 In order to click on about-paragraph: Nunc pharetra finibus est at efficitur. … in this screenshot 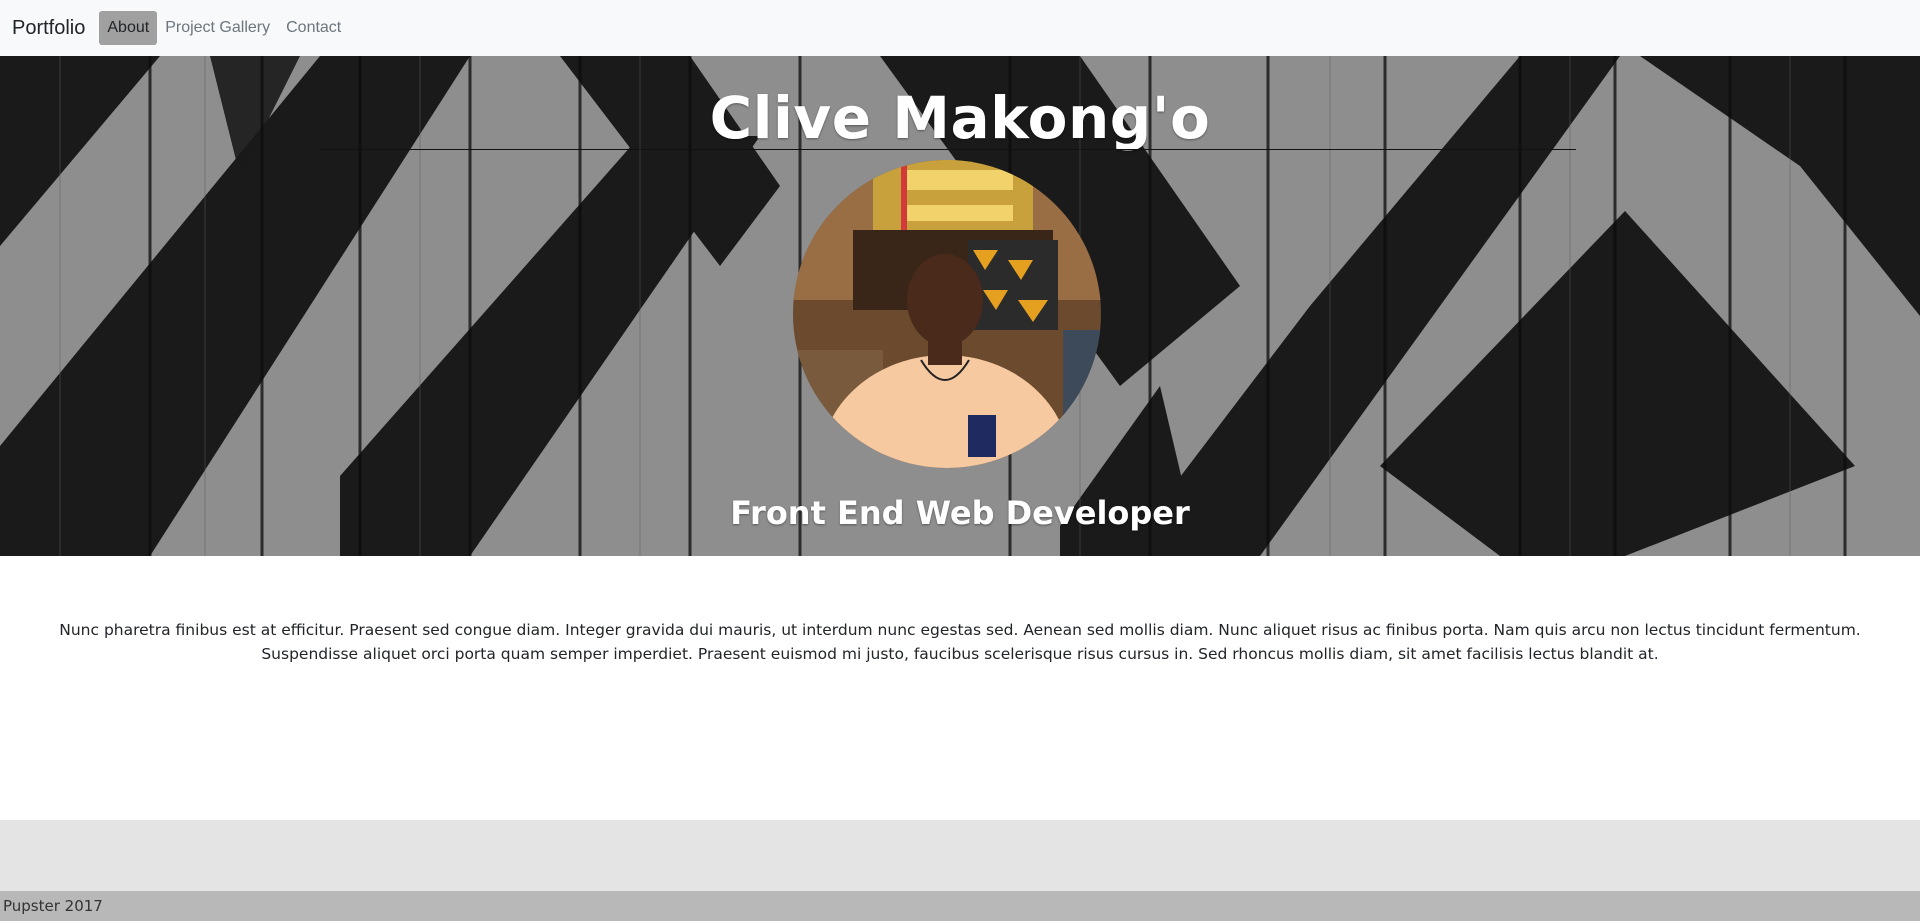, I will do `click(960, 642)`.